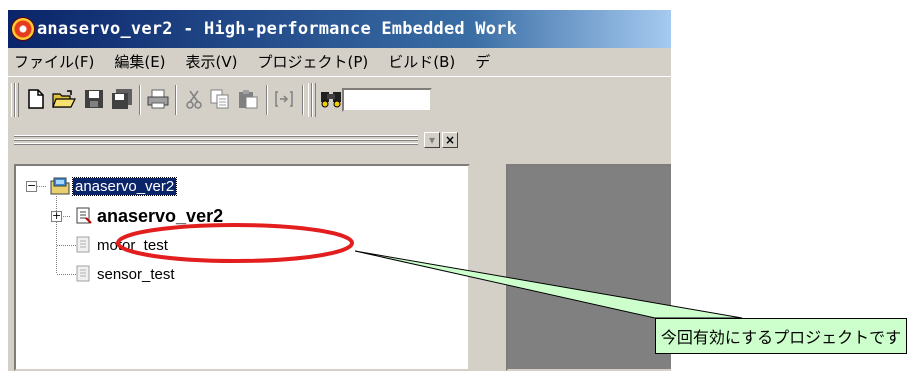 This screenshot has height=371, width=918. Describe the element at coordinates (23, 29) in the screenshot. I see `app-logo-icon` at that location.